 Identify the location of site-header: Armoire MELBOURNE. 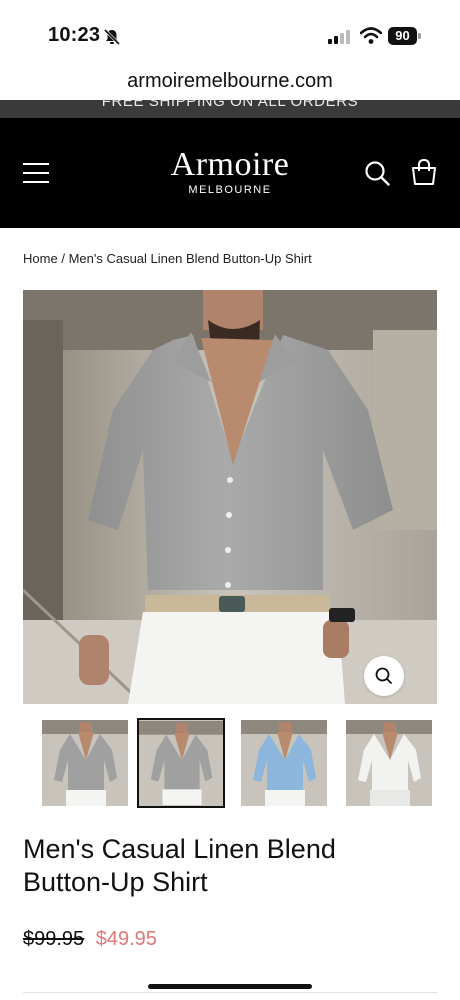
(230, 173).